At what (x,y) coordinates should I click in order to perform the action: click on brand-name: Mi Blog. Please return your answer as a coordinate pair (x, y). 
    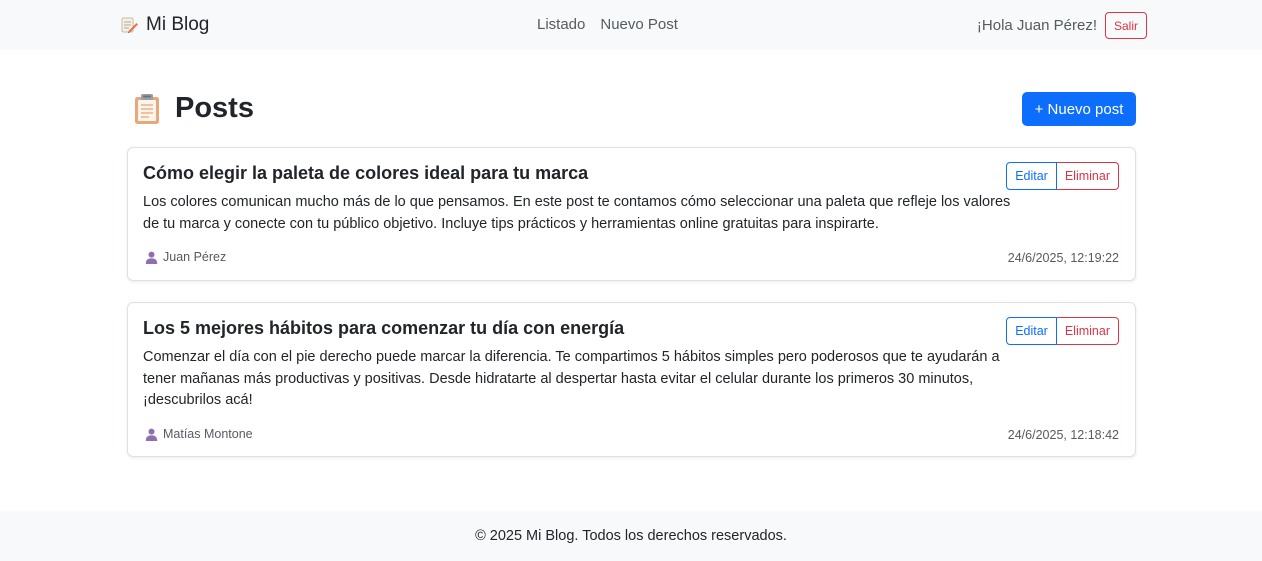
    Looking at the image, I should click on (178, 24).